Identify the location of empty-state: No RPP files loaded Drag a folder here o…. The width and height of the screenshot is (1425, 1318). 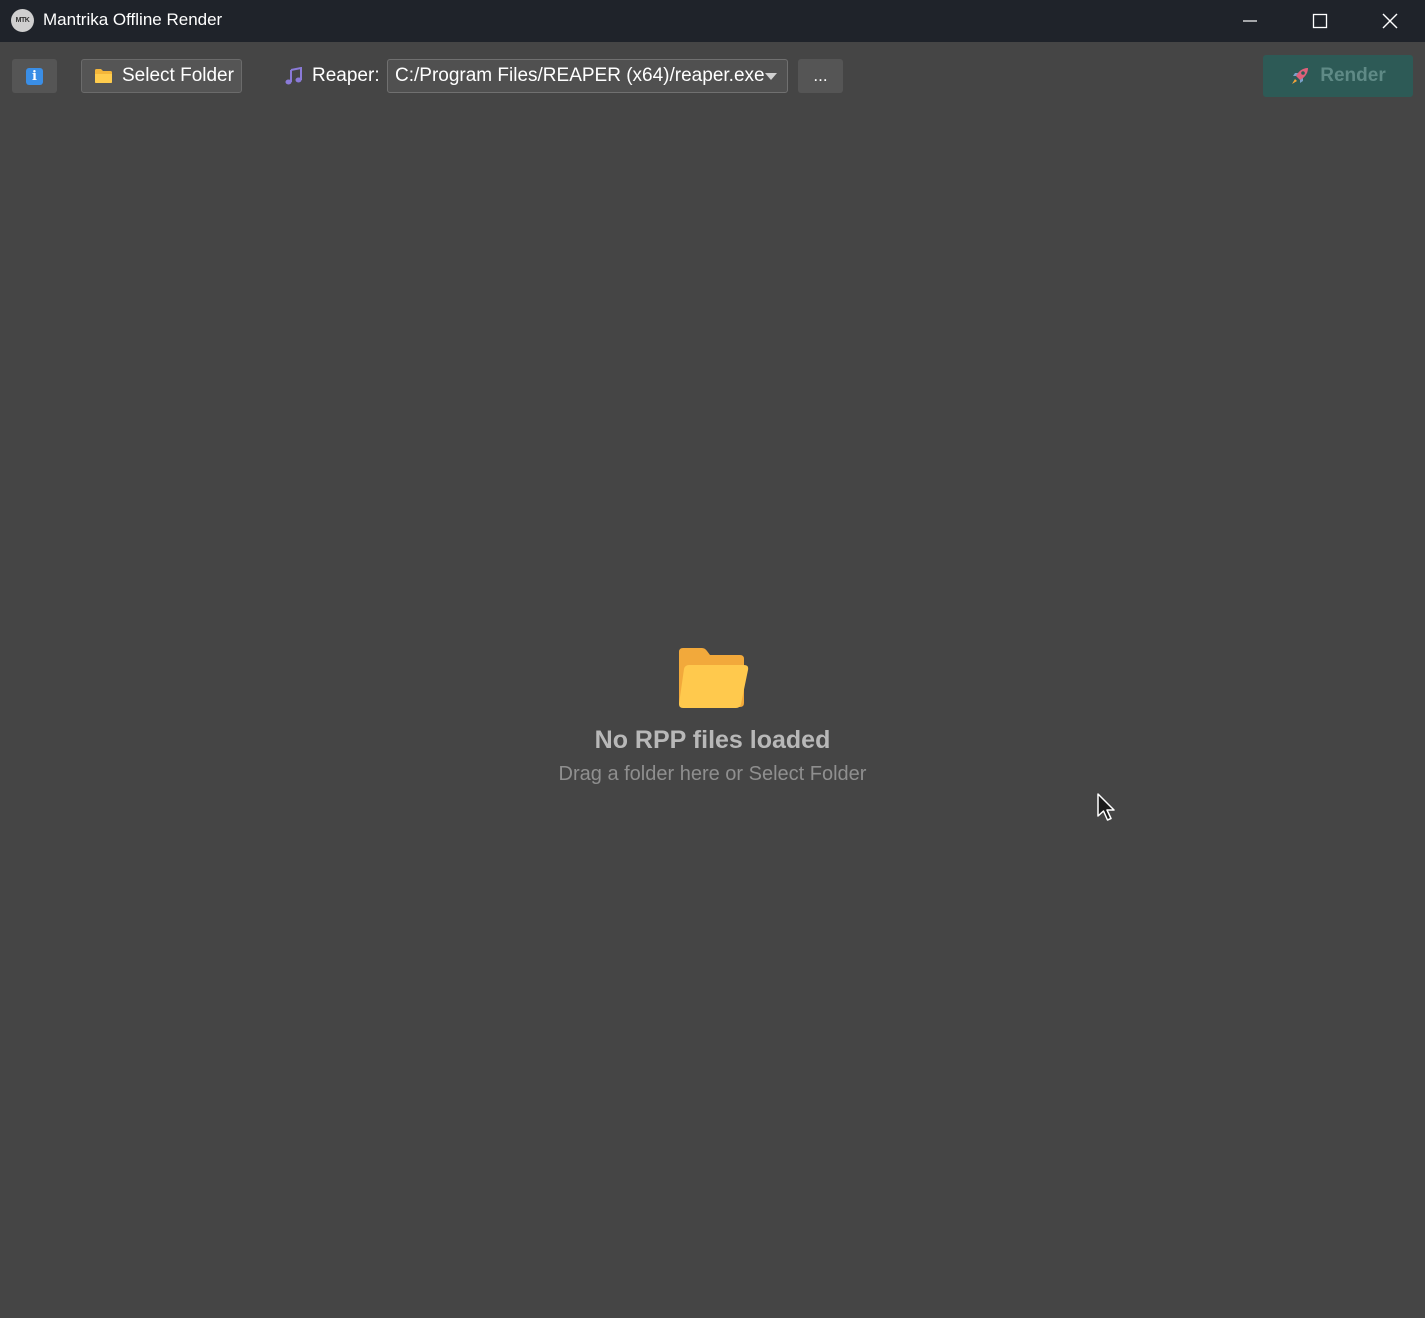
(712, 715).